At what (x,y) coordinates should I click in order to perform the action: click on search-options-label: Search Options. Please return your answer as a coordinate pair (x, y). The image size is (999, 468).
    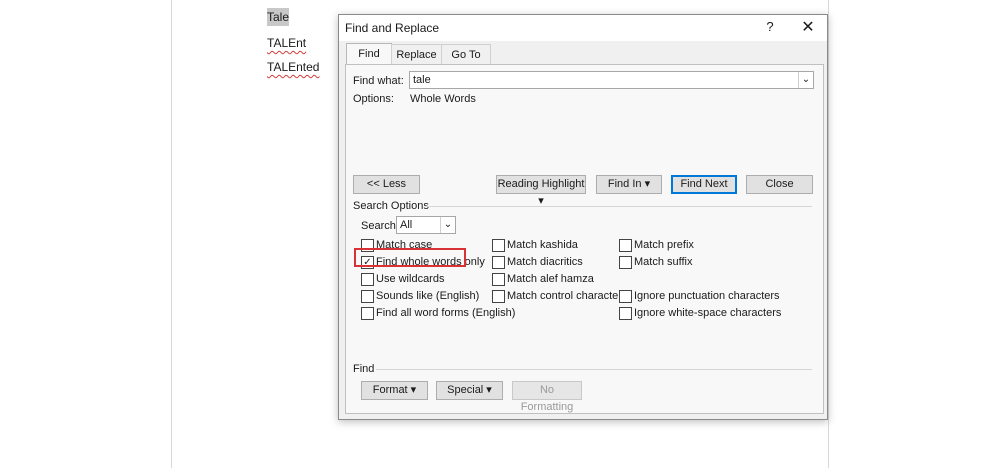
    Looking at the image, I should click on (391, 206).